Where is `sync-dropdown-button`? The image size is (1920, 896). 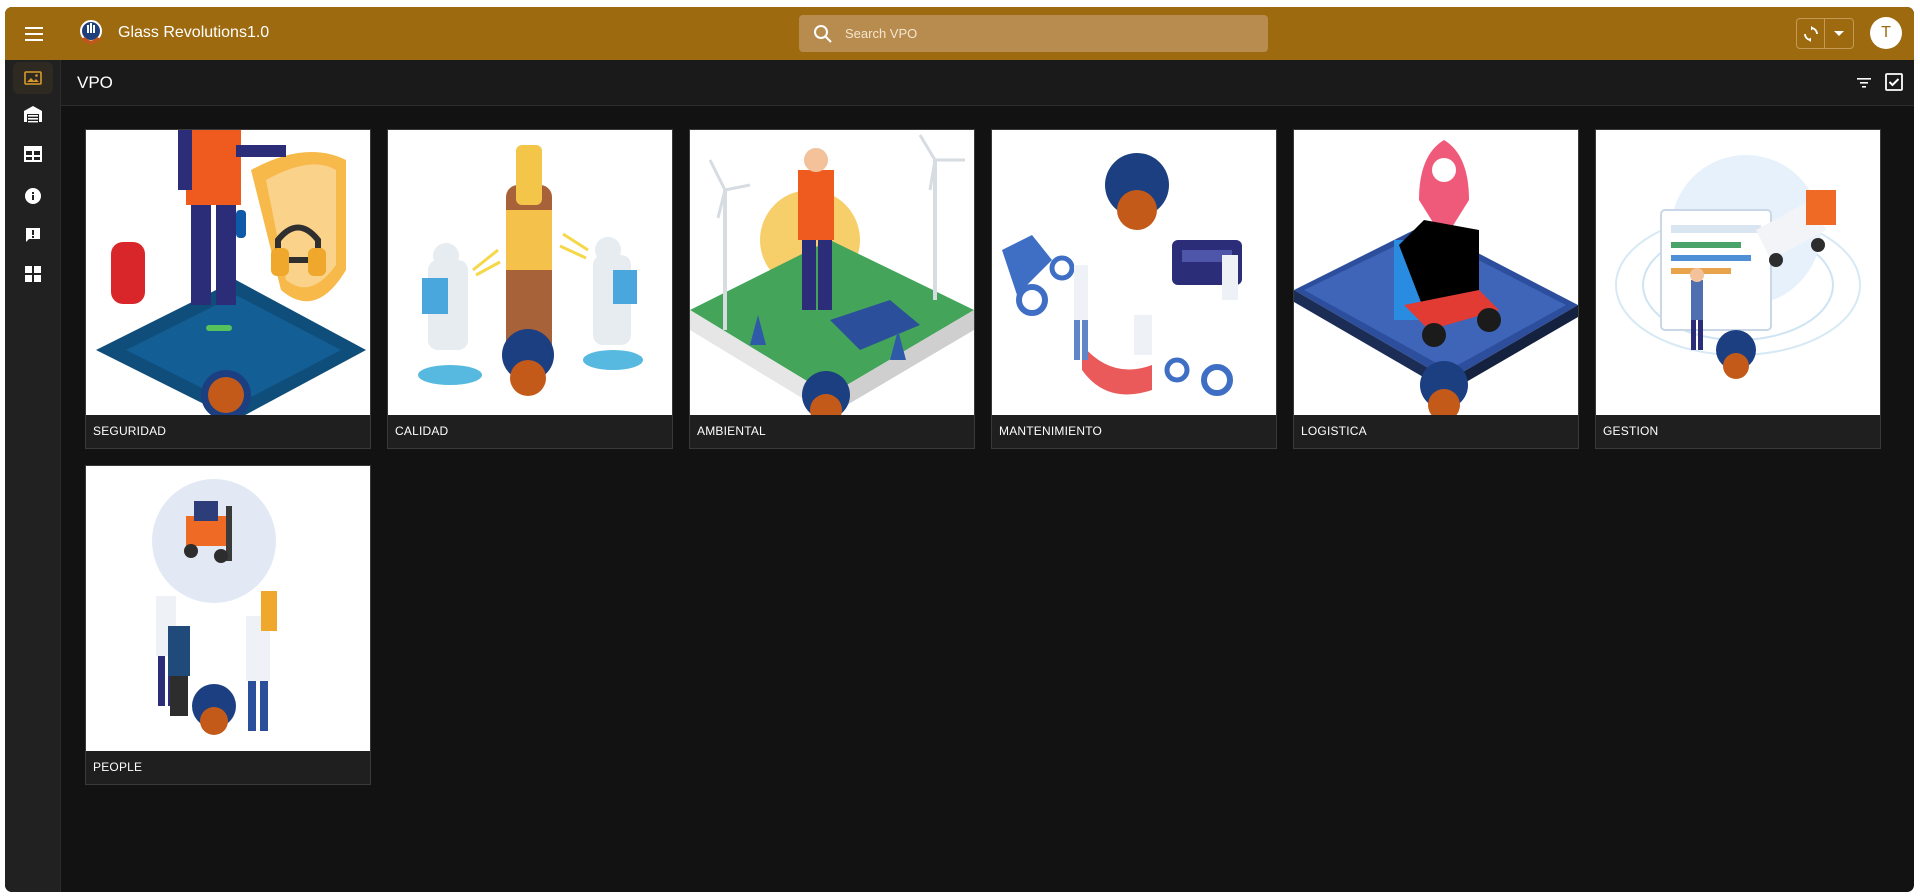
sync-dropdown-button is located at coordinates (1839, 33).